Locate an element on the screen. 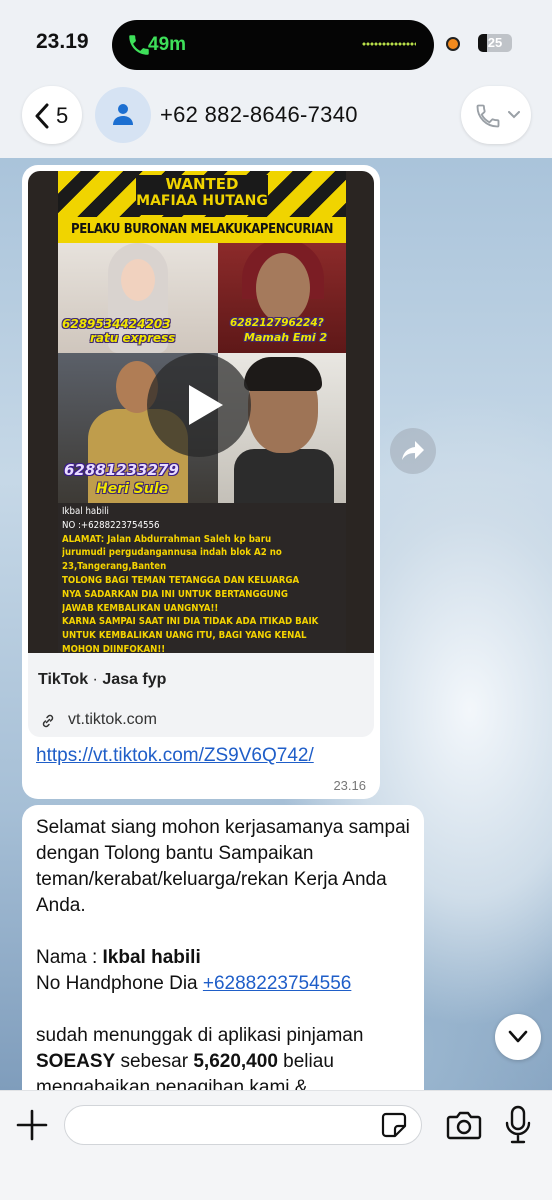  message-name-line: Nama : Ikbal habili is located at coordinates (226, 958).